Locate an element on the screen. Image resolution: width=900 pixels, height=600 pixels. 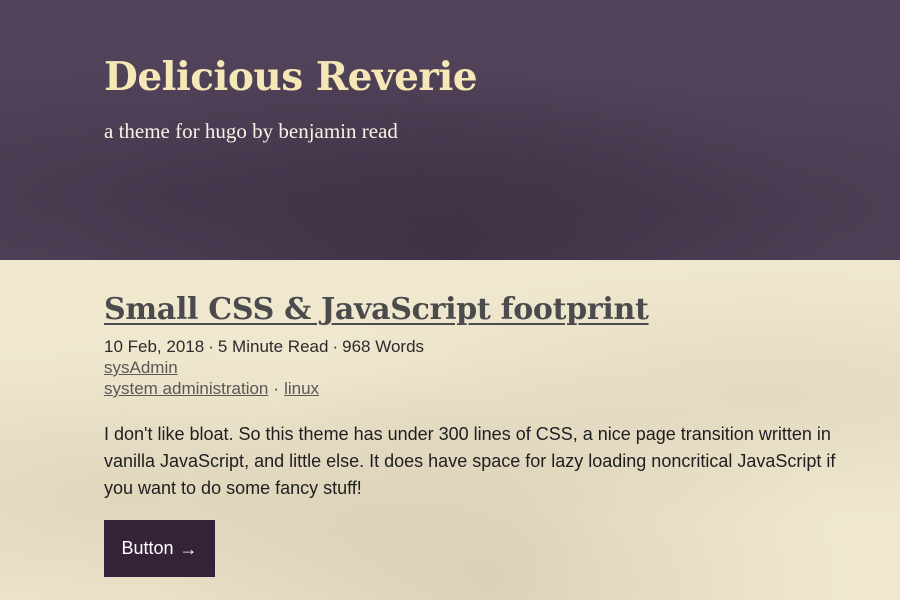
site-title: Delicious Reverie is located at coordinates (291, 77).